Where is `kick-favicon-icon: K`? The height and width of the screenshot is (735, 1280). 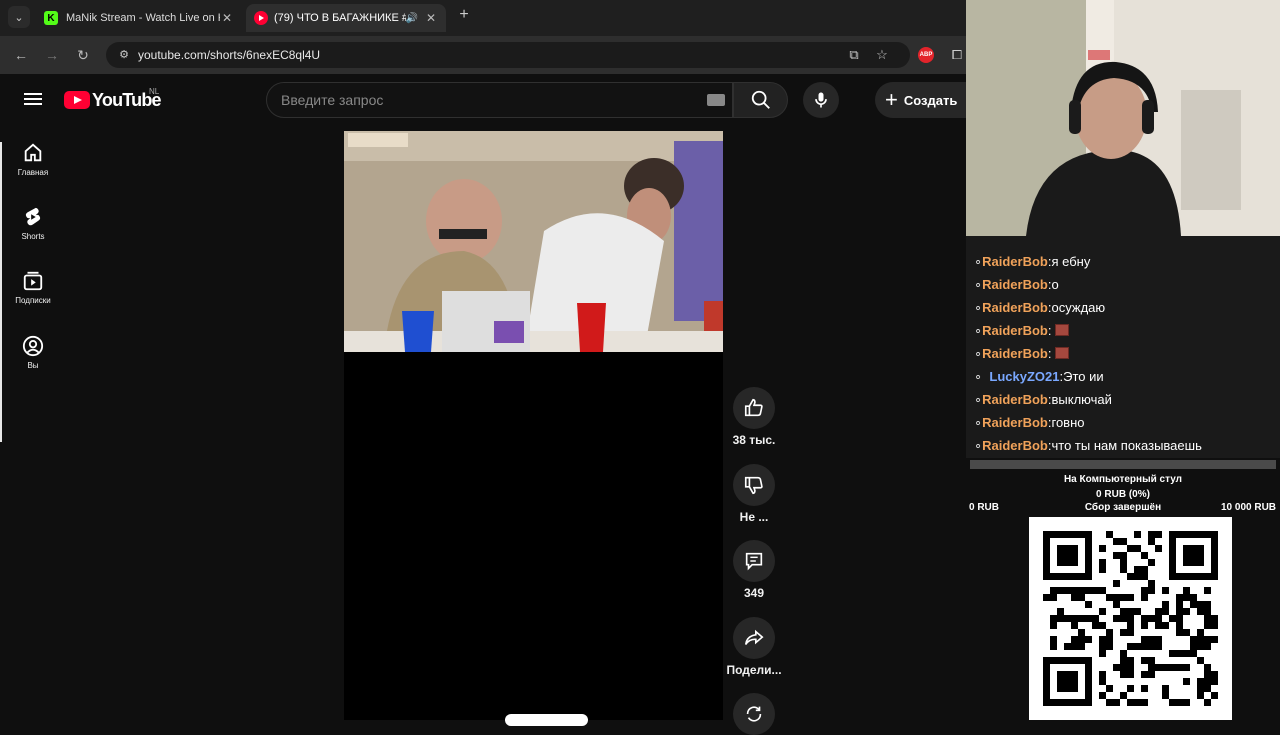
kick-favicon-icon: K is located at coordinates (51, 18).